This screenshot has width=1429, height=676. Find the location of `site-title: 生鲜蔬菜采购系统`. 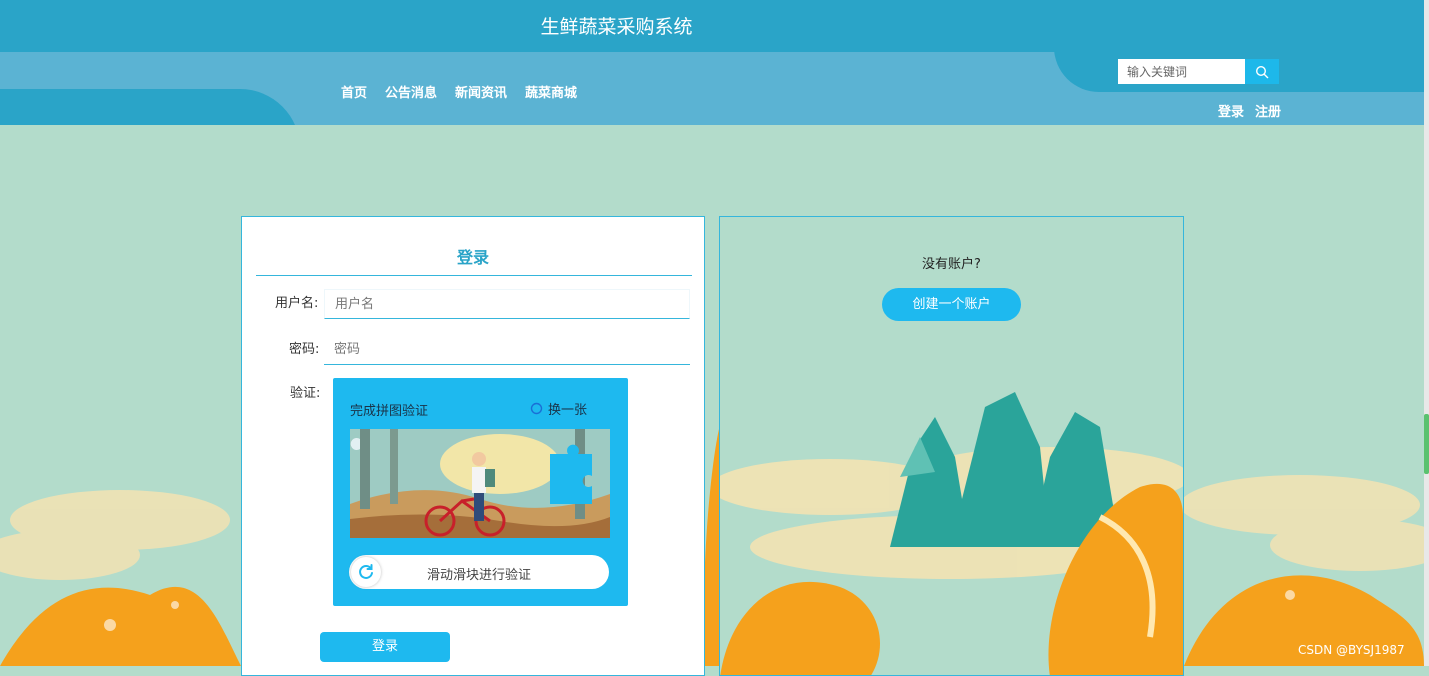

site-title: 生鲜蔬菜采购系统 is located at coordinates (616, 27).